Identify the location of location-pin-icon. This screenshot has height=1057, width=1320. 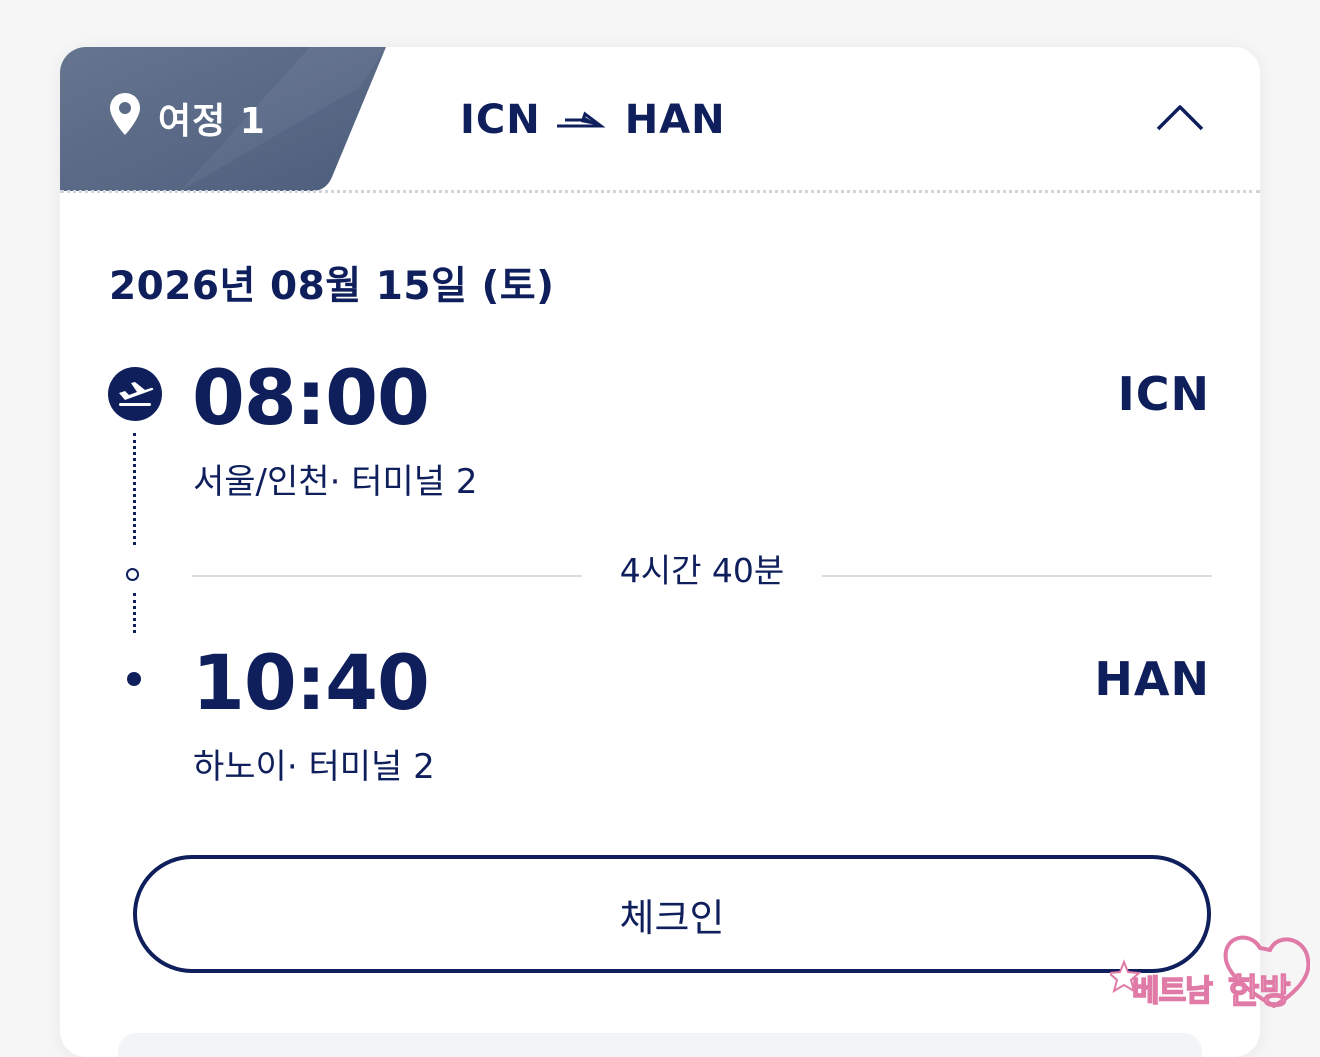
(125, 118).